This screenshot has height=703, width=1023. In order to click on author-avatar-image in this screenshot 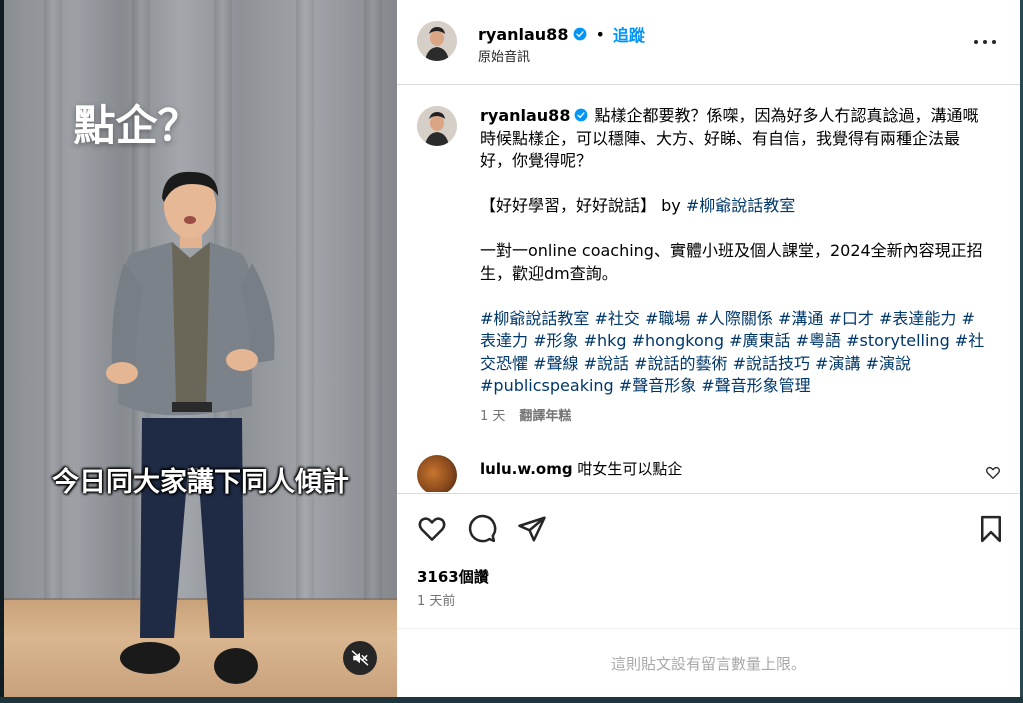, I will do `click(437, 41)`.